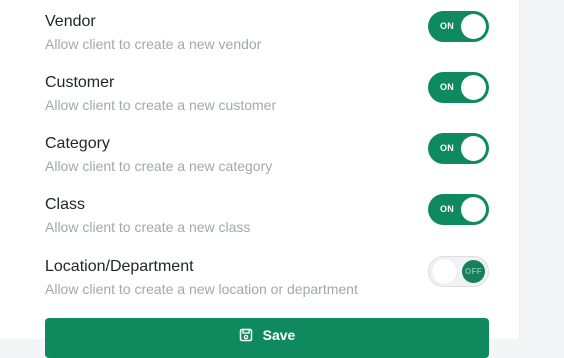 The height and width of the screenshot is (358, 564). I want to click on customer-toggle: ON, so click(458, 87).